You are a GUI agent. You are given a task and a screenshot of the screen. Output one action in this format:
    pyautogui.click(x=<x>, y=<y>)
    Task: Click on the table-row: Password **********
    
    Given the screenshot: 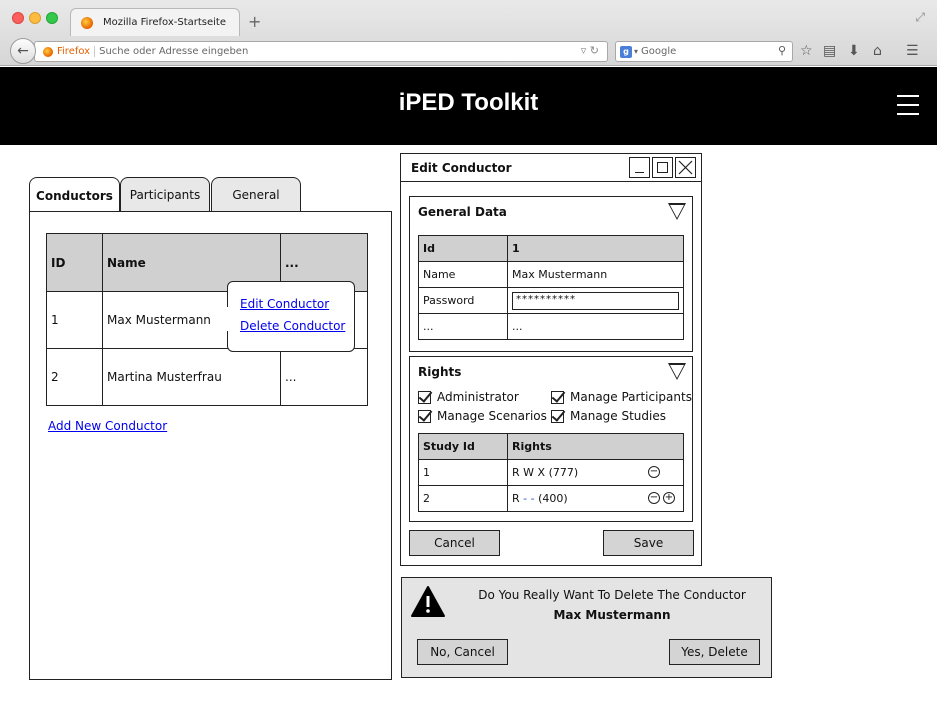 What is the action you would take?
    pyautogui.click(x=551, y=300)
    